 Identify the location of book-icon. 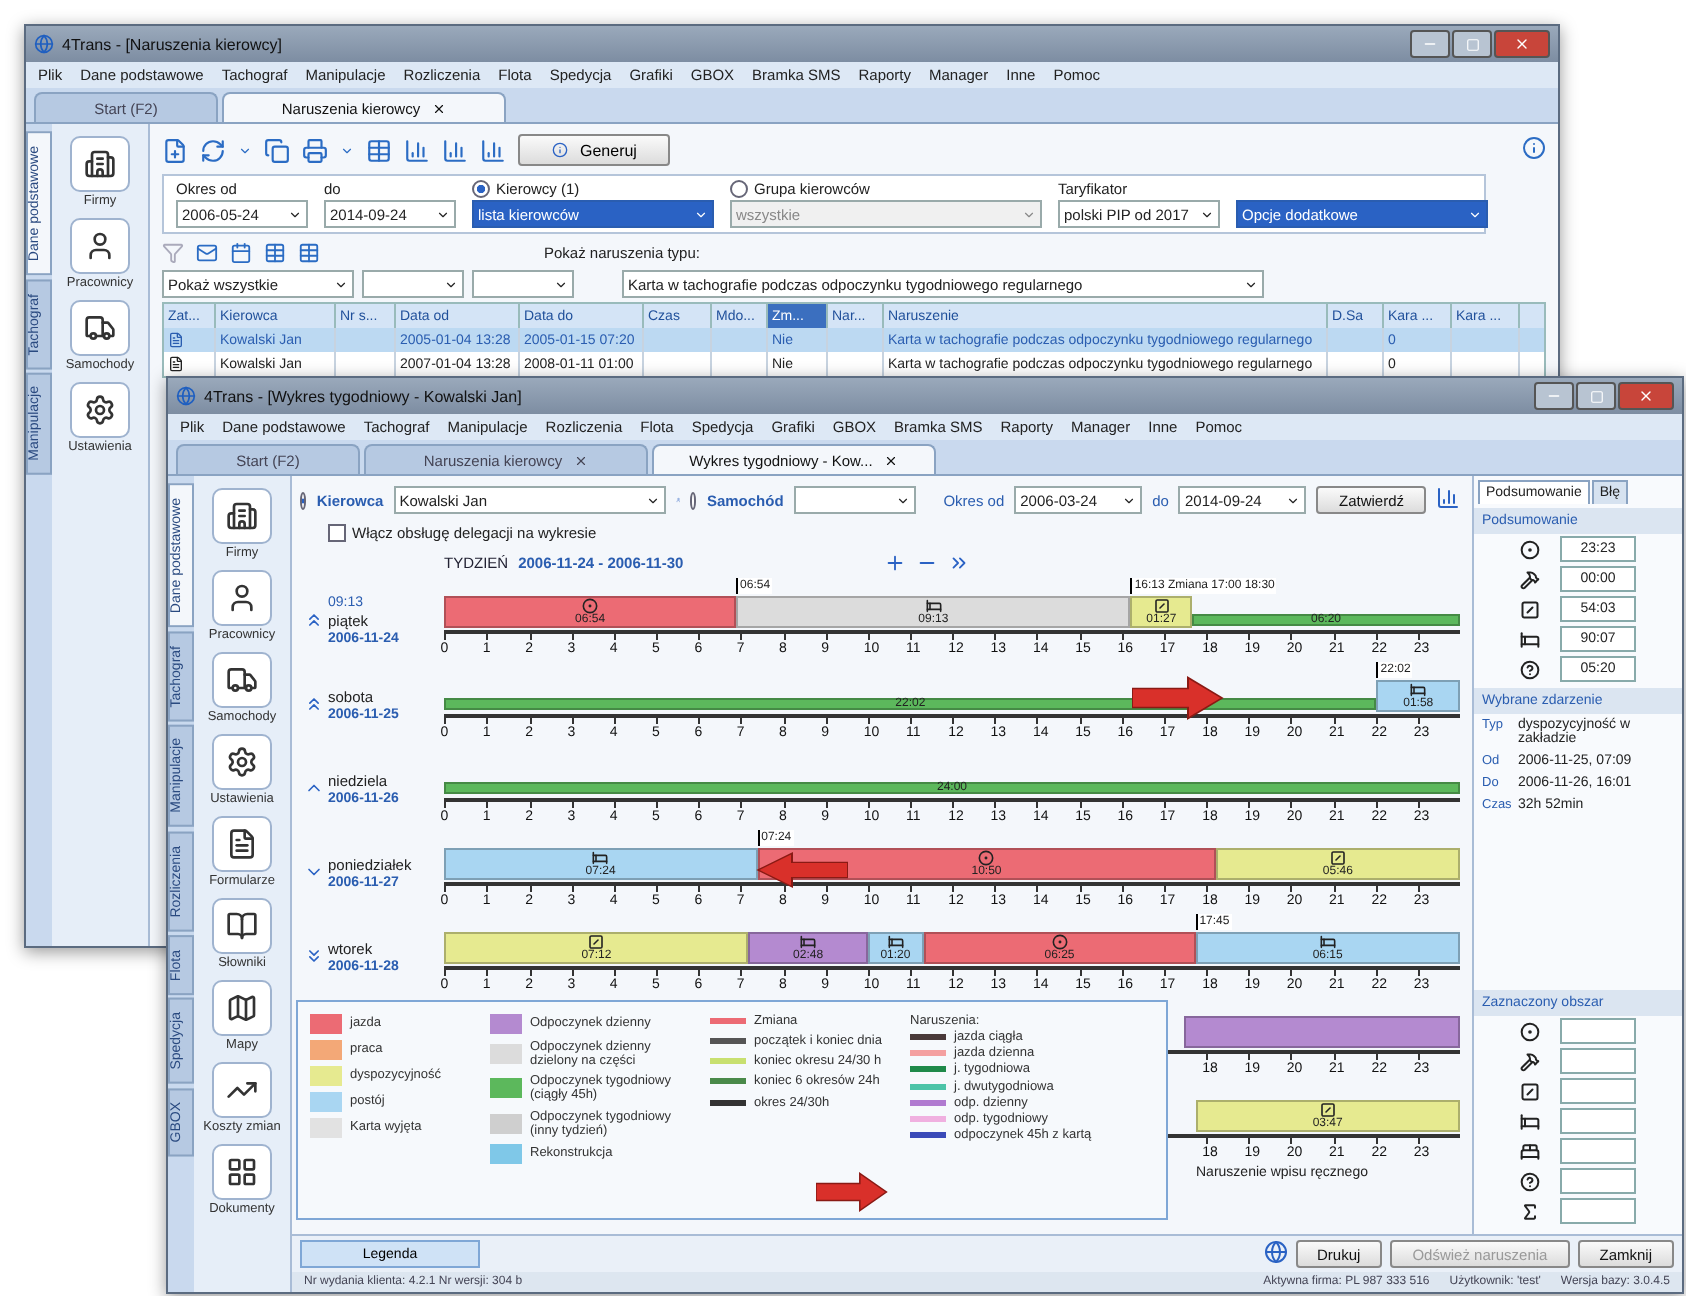
(242, 926).